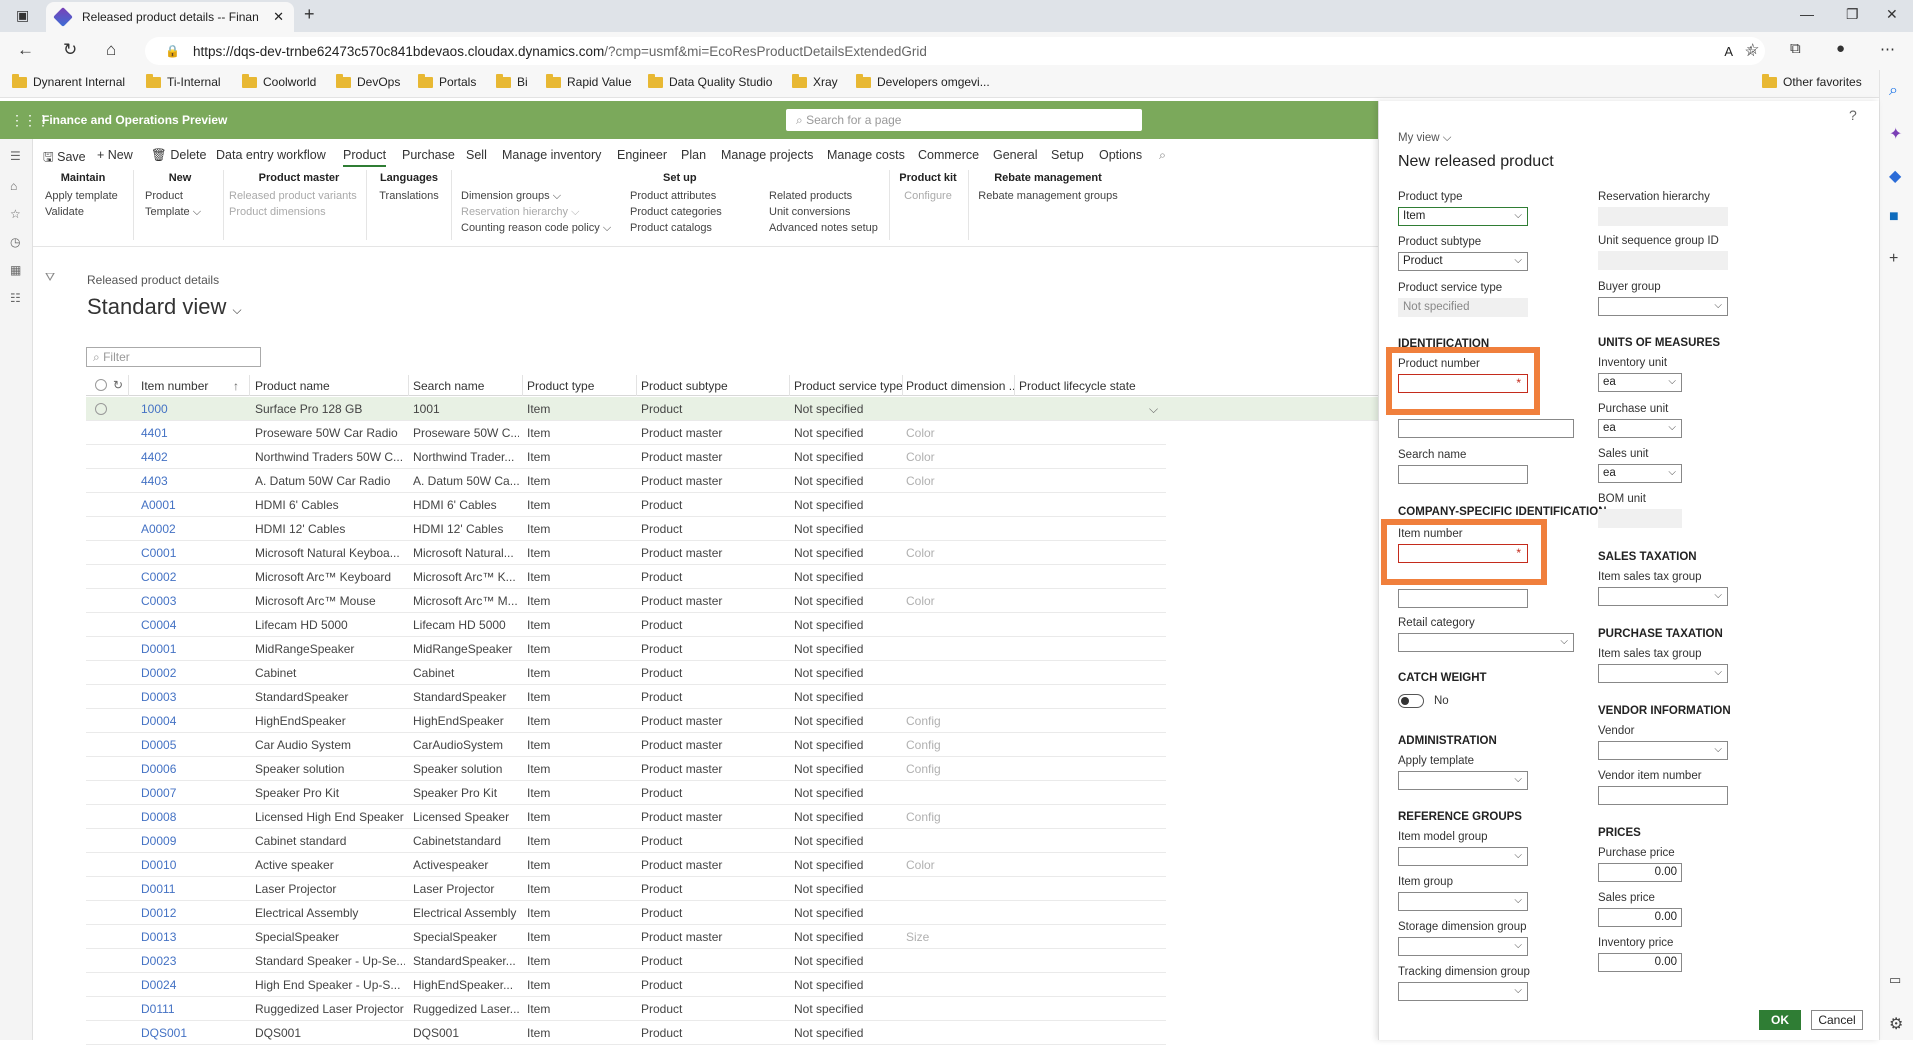  Describe the element at coordinates (1852, 14) in the screenshot. I see `restore-icon: ❐` at that location.